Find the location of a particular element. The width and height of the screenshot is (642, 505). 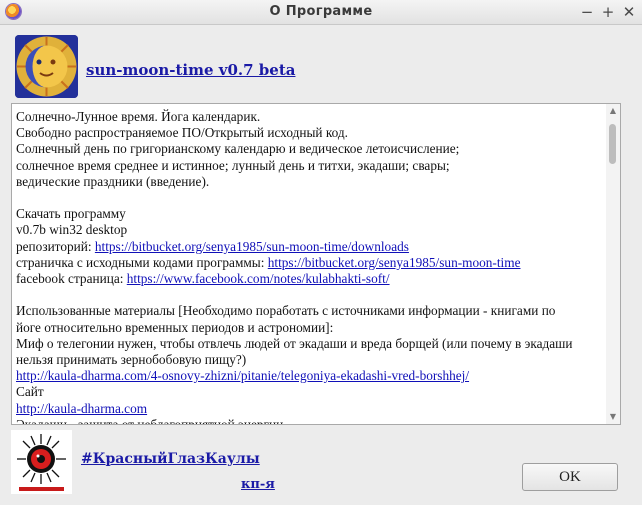

version-line: v0.7b win32 desktop is located at coordinates (72, 230).